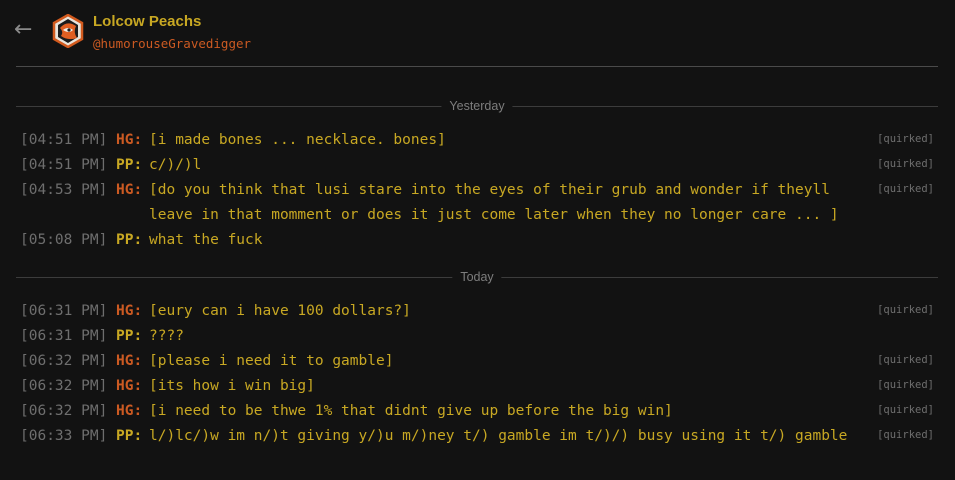  Describe the element at coordinates (147, 21) in the screenshot. I see `contact-name: Lolcow Peachs` at that location.